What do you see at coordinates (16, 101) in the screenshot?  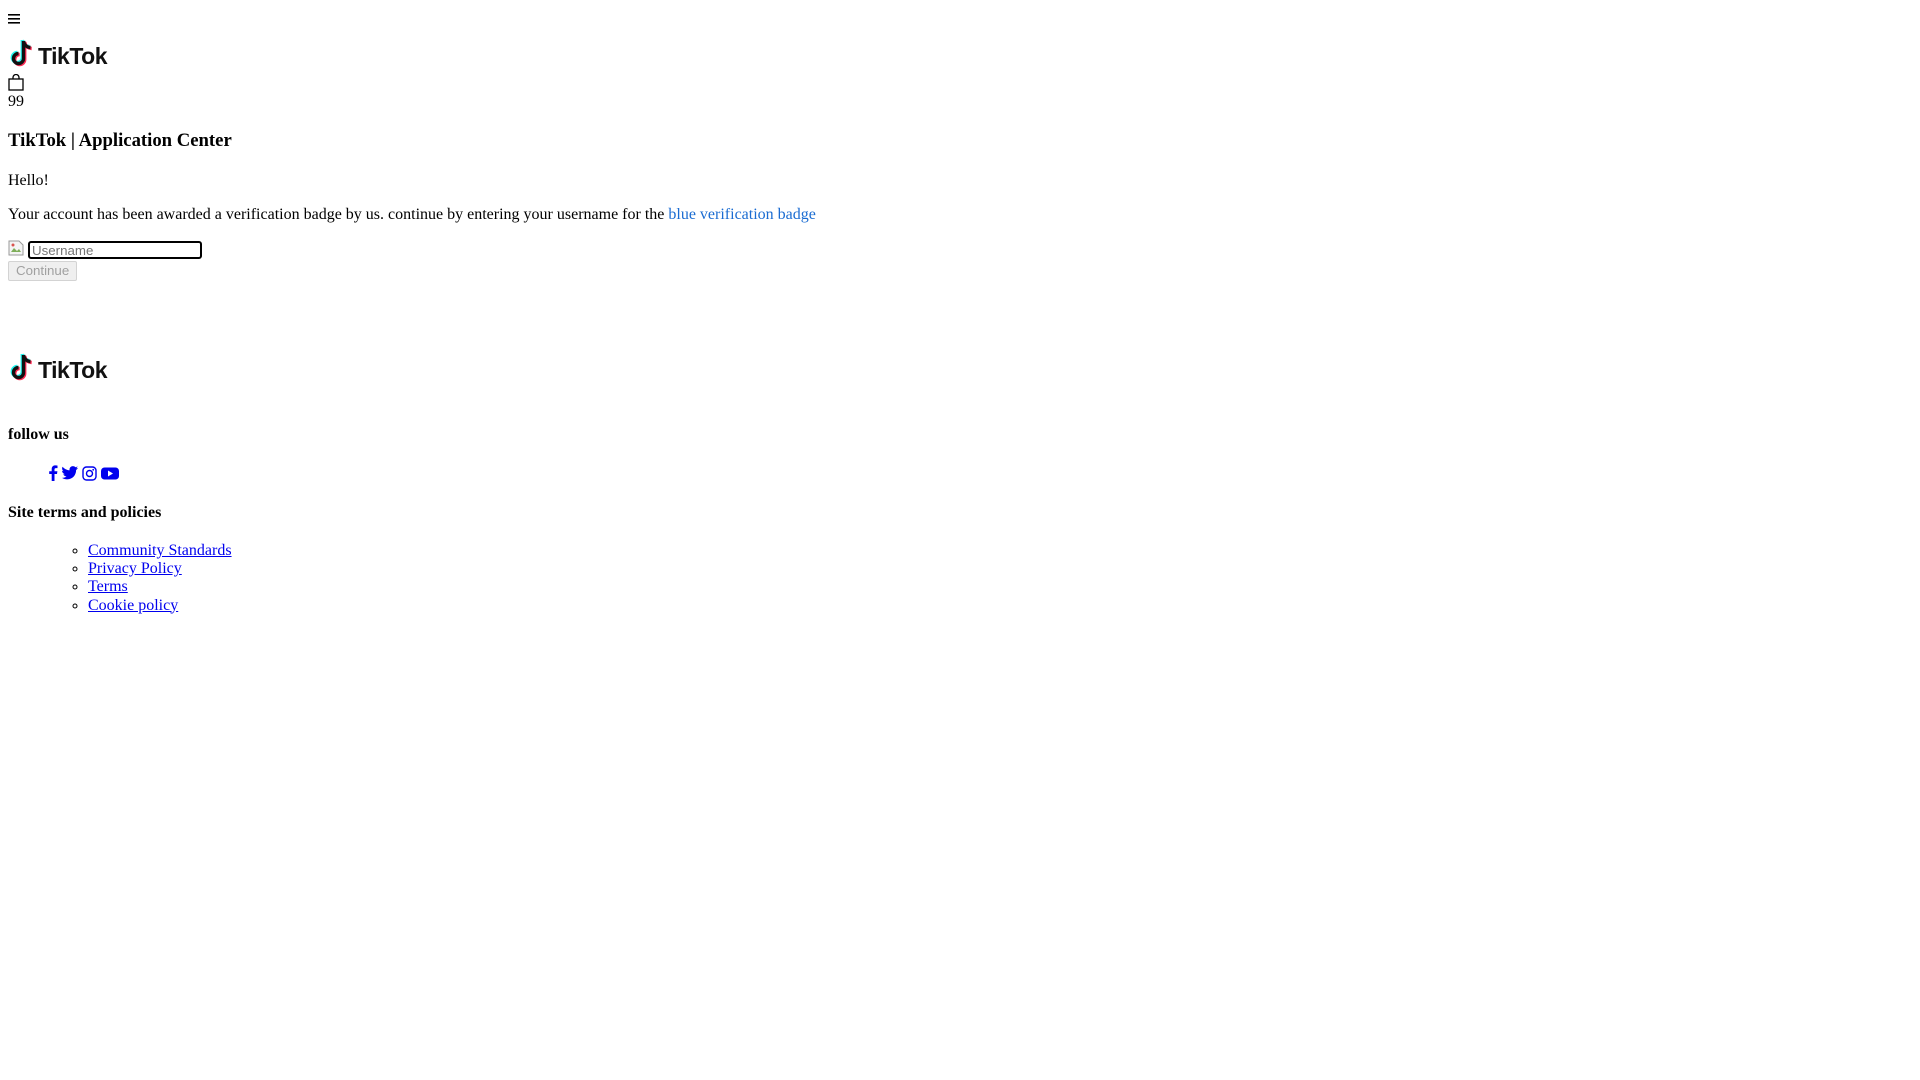 I see `cart-count: 99` at bounding box center [16, 101].